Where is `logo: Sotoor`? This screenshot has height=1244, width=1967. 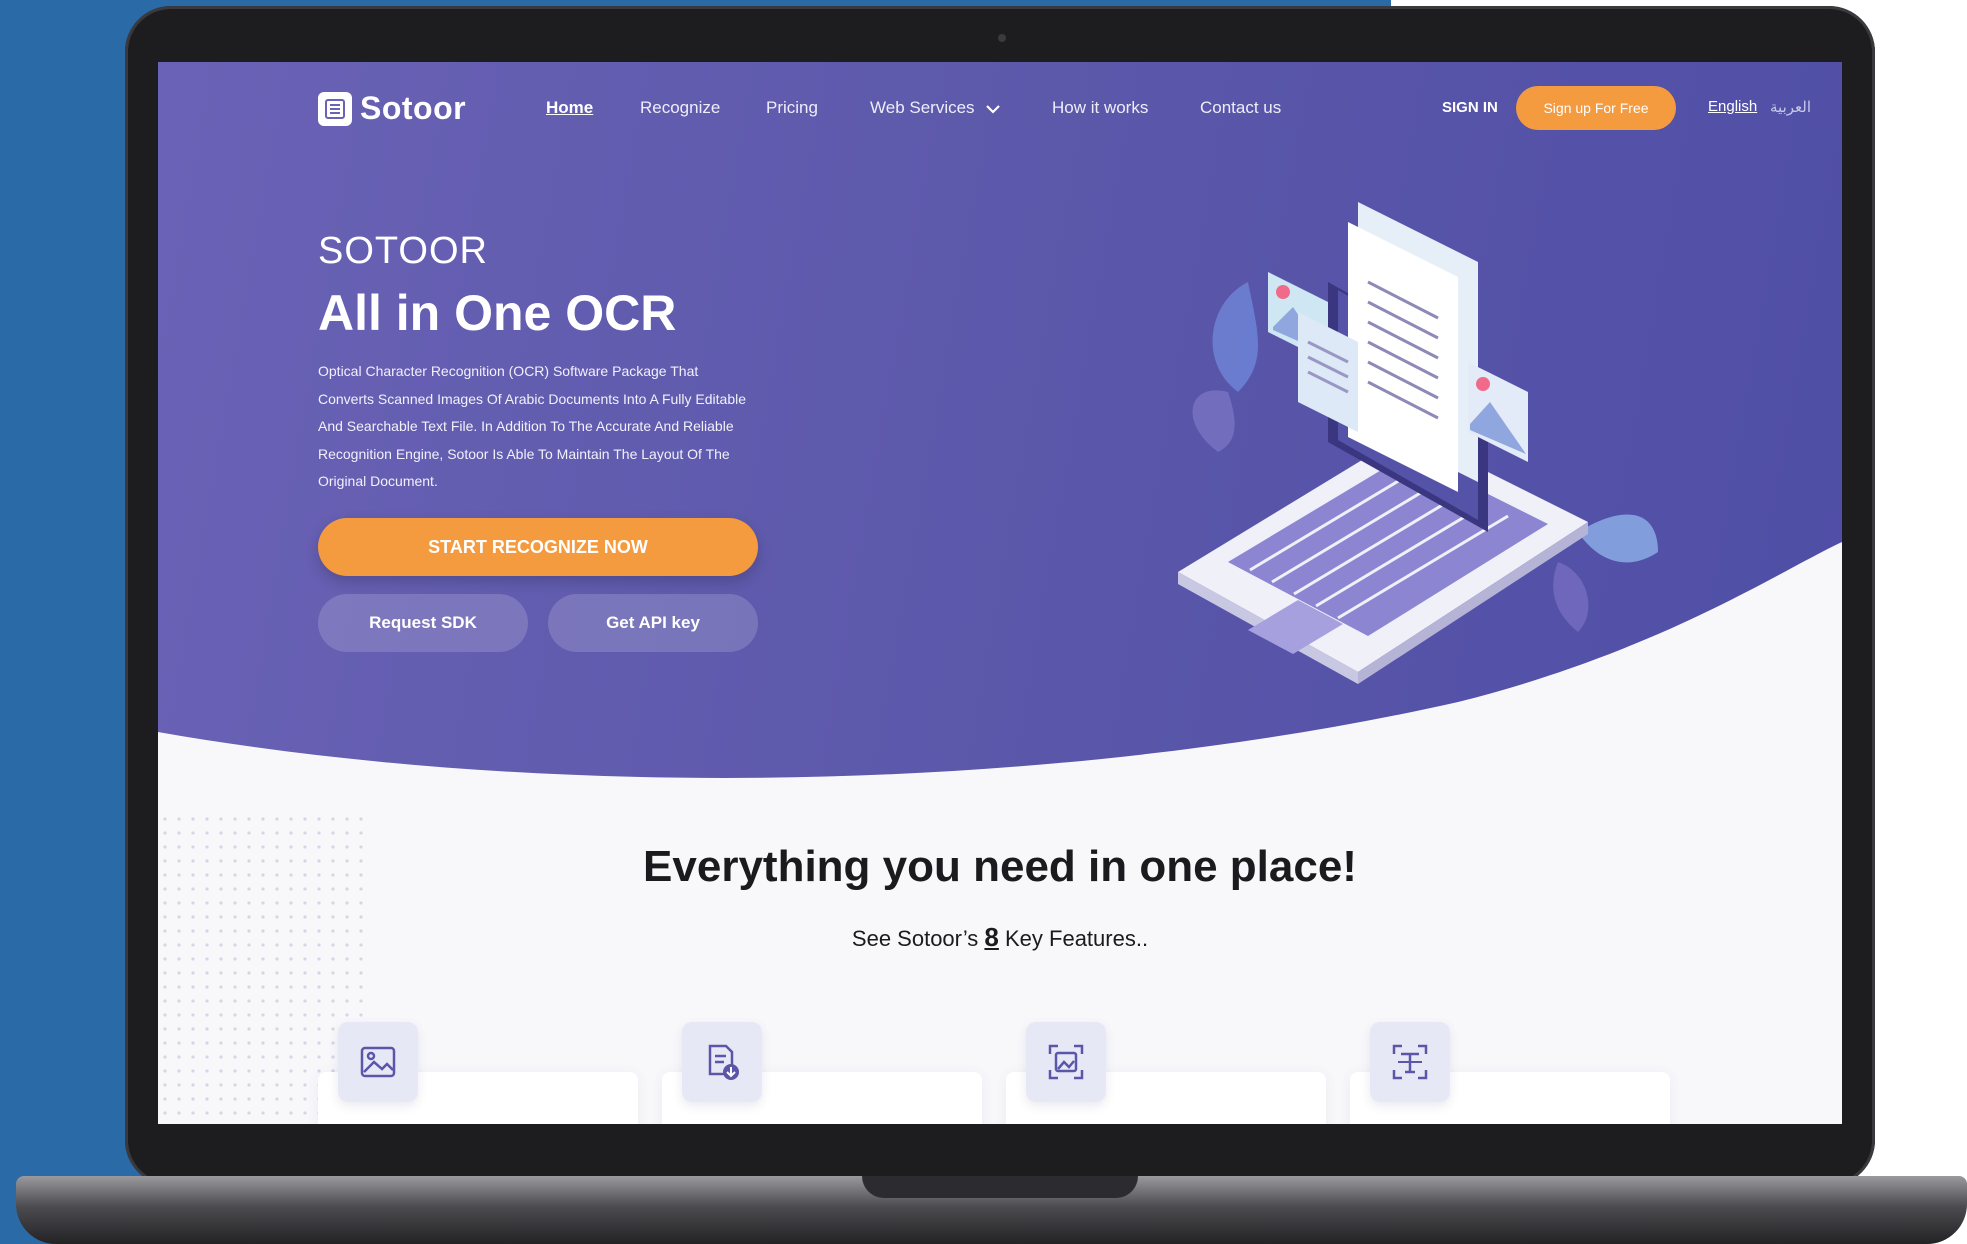 logo: Sotoor is located at coordinates (392, 108).